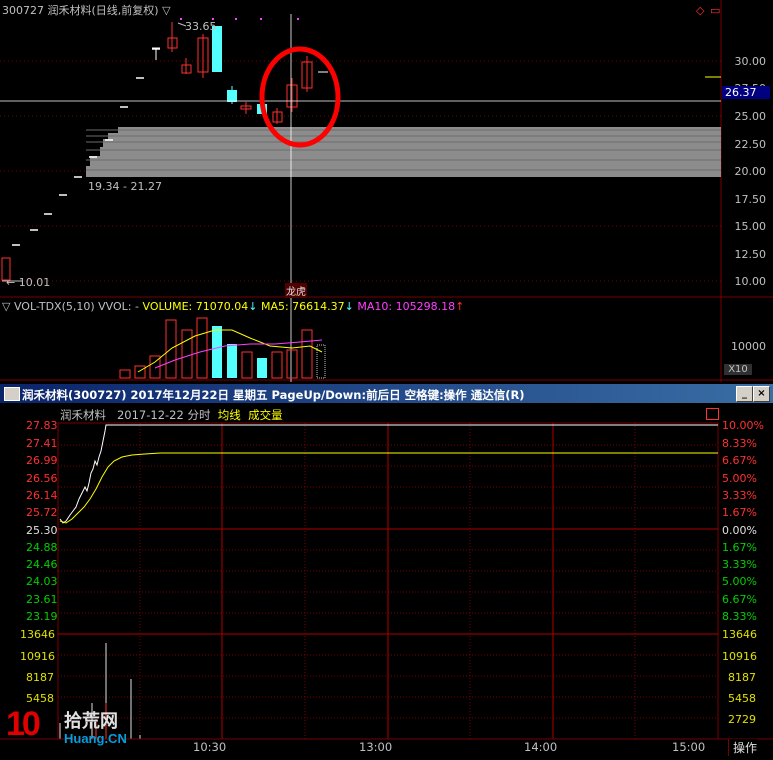 Image resolution: width=773 pixels, height=760 pixels. I want to click on vol-left-3: 8187, so click(40, 677).